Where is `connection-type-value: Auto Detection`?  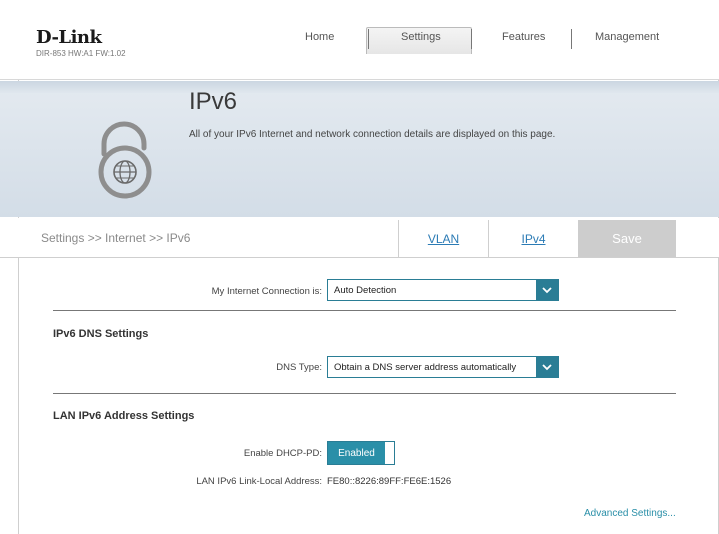
connection-type-value: Auto Detection is located at coordinates (365, 290).